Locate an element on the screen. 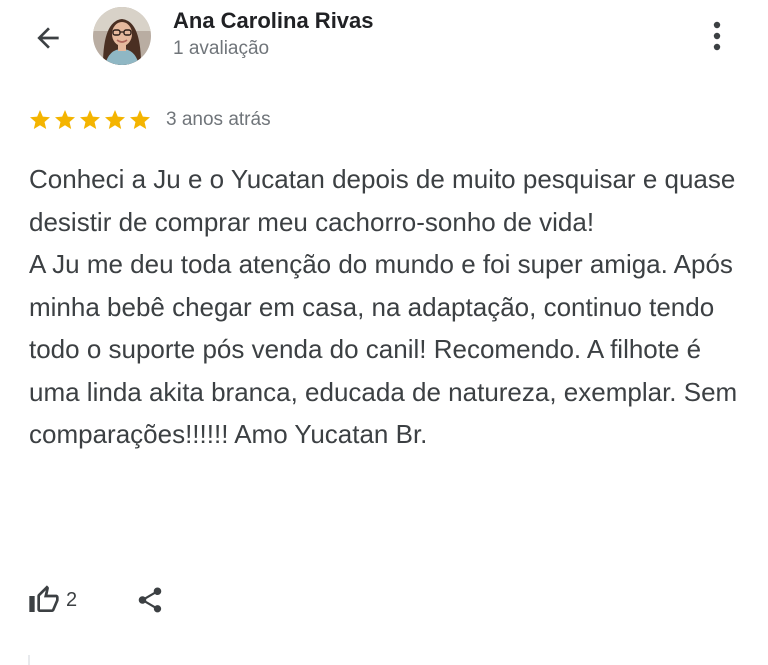 Image resolution: width=768 pixels, height=665 pixels. review-date: 3 anos atrás is located at coordinates (218, 119).